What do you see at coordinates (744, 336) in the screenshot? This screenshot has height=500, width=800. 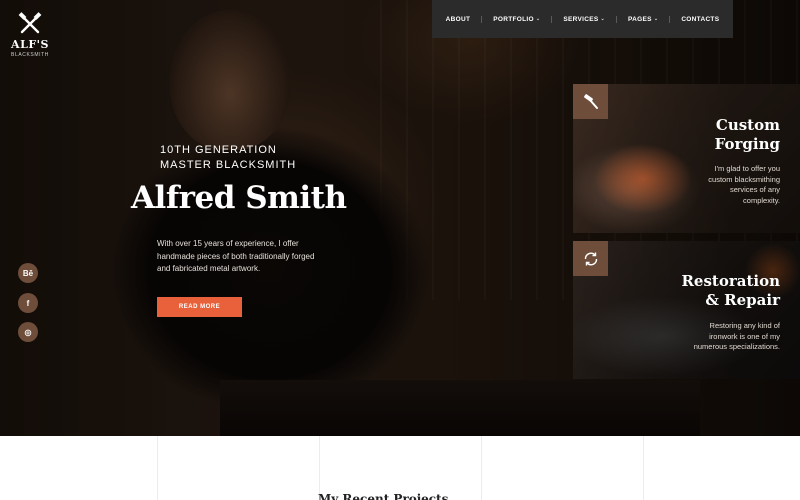 I see `card-text-line: ironwork is one of my` at bounding box center [744, 336].